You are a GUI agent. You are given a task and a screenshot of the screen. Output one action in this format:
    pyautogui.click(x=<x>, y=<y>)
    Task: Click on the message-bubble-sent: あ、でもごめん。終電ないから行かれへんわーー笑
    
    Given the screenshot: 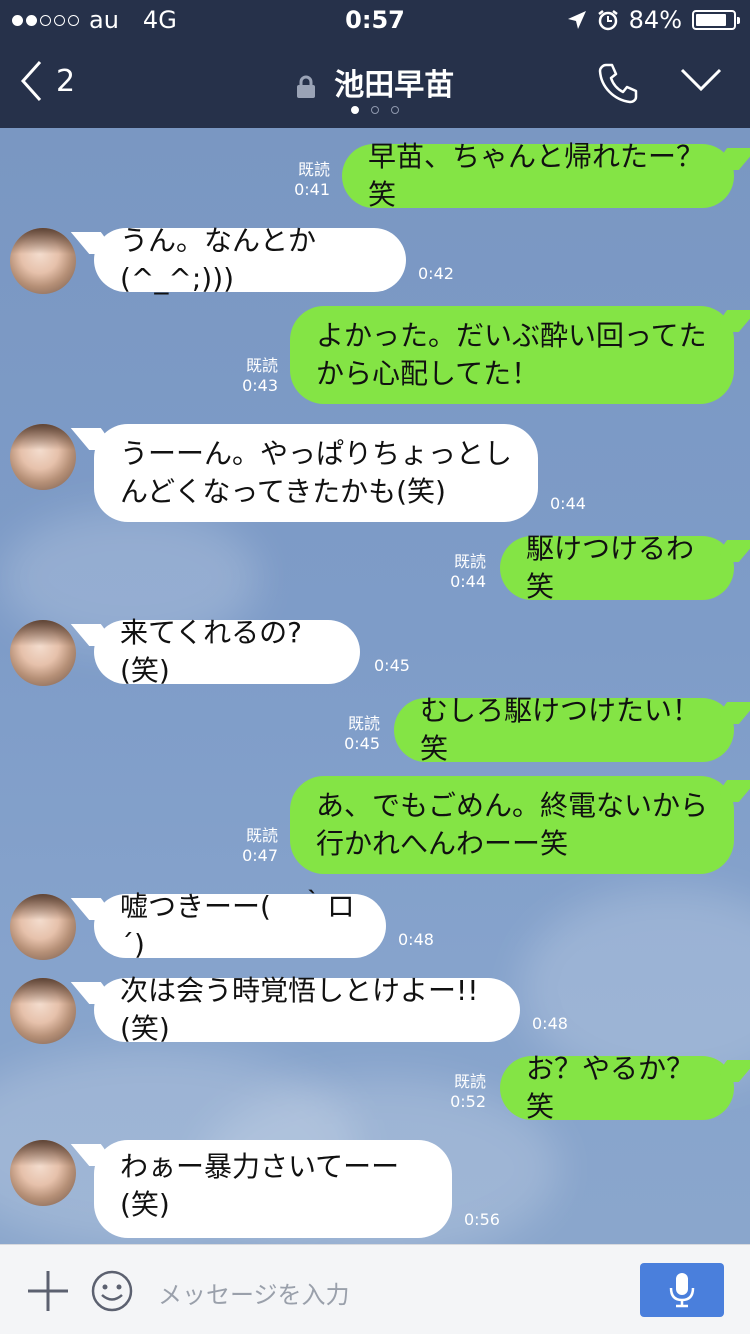 What is the action you would take?
    pyautogui.click(x=512, y=825)
    